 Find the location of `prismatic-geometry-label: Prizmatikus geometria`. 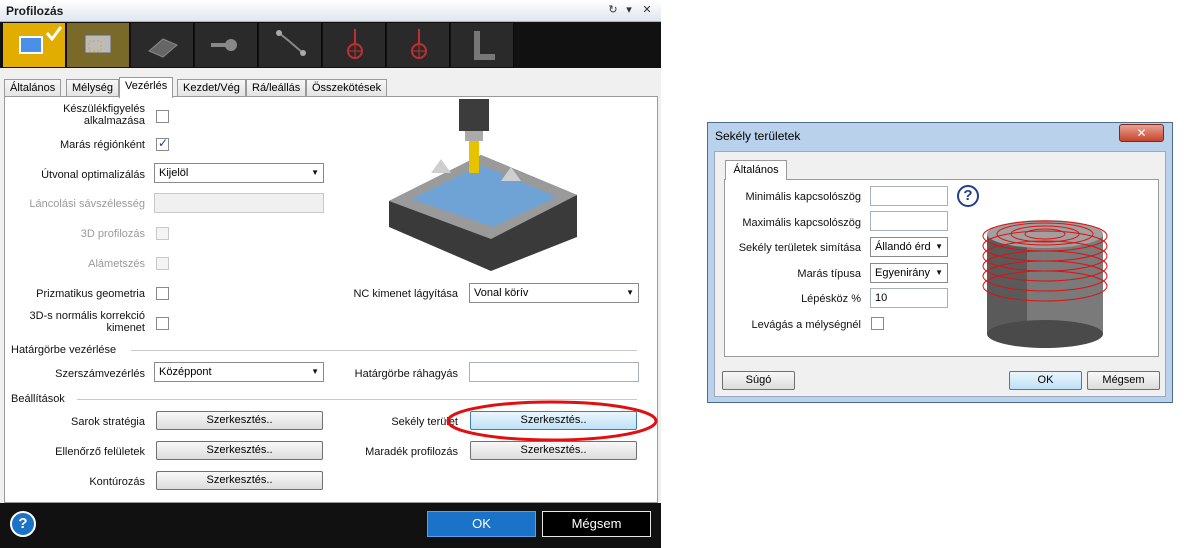

prismatic-geometry-label: Prizmatikus geometria is located at coordinates (90, 294).